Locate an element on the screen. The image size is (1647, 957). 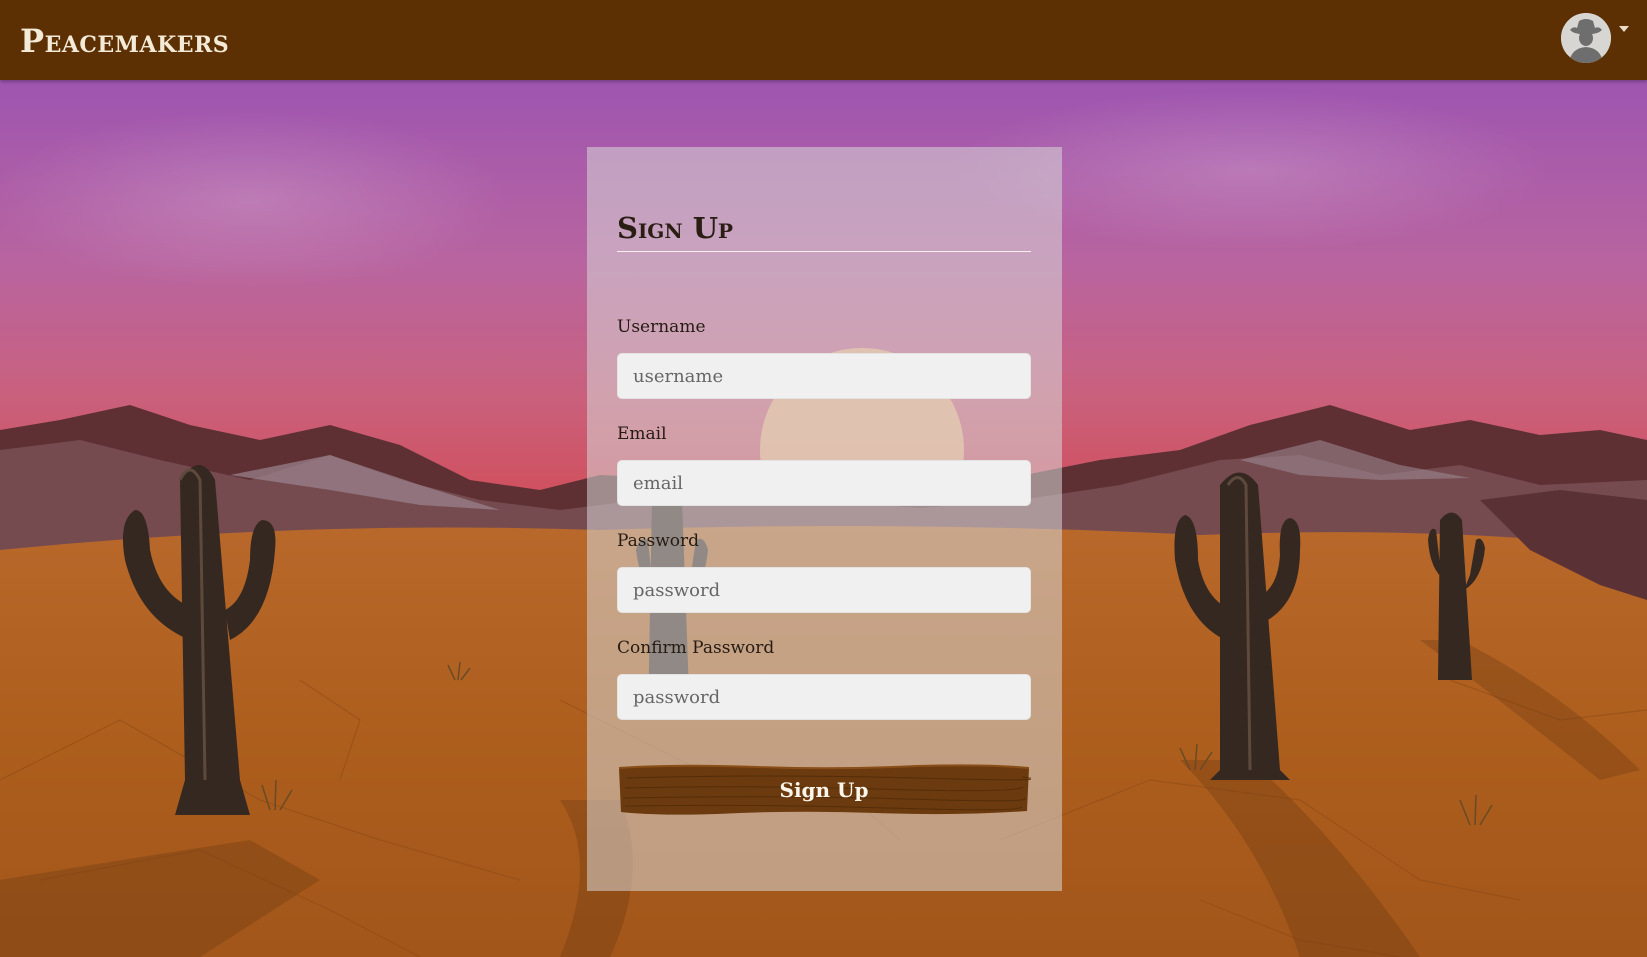
cowboy-avatar-icon is located at coordinates (1586, 38).